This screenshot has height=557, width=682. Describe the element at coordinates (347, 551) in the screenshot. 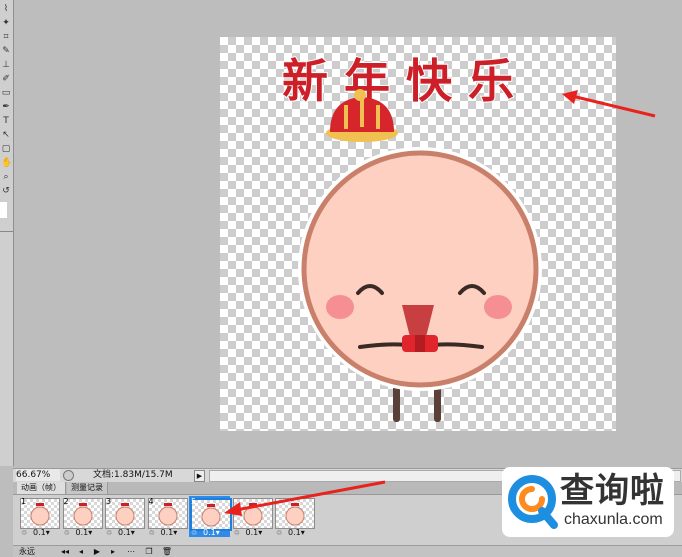

I see `animation-controls: 永远 ◂◂ ◂ ▶ ▸ ⋯ ❐ 🗑` at that location.